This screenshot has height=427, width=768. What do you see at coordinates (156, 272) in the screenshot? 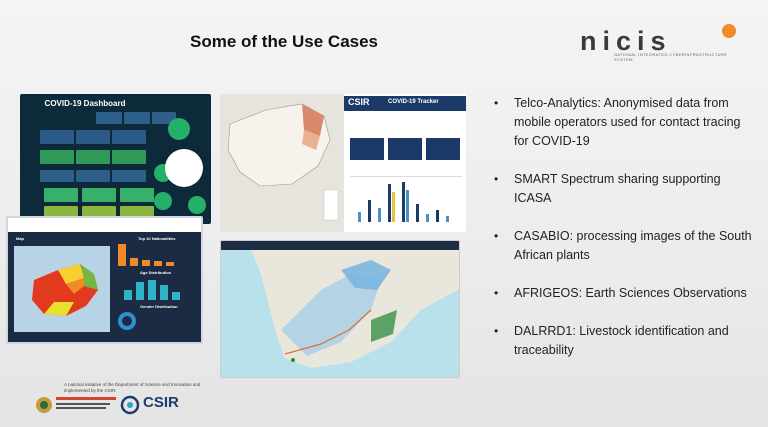
I see `age-panel-label: Age Distribution` at bounding box center [156, 272].